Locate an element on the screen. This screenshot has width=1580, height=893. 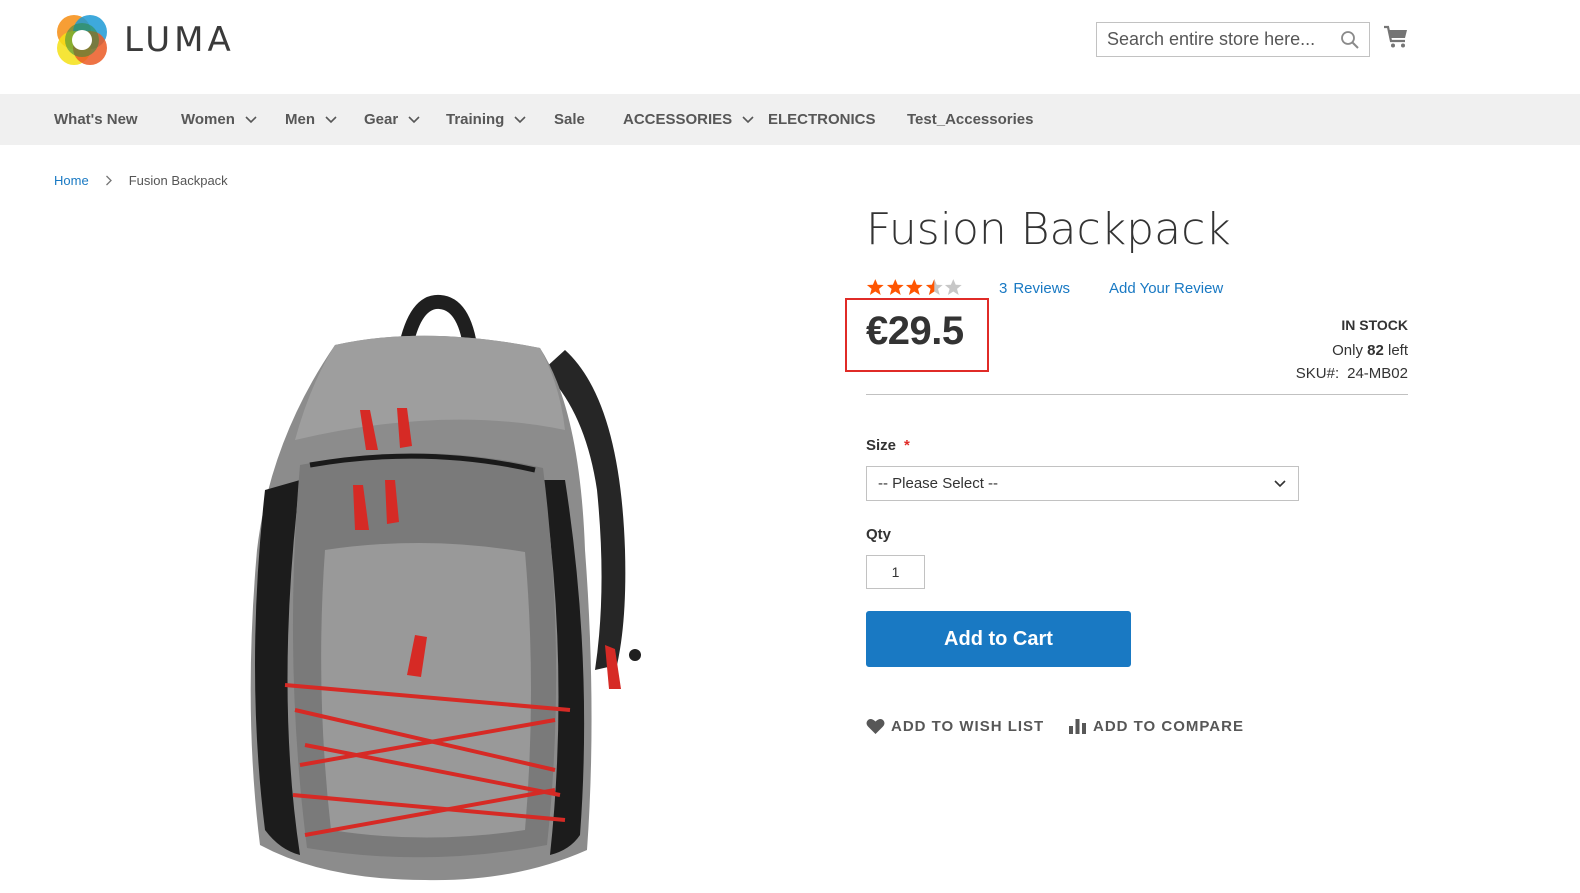
stock-remaining: Only 82 left is located at coordinates (1370, 350).